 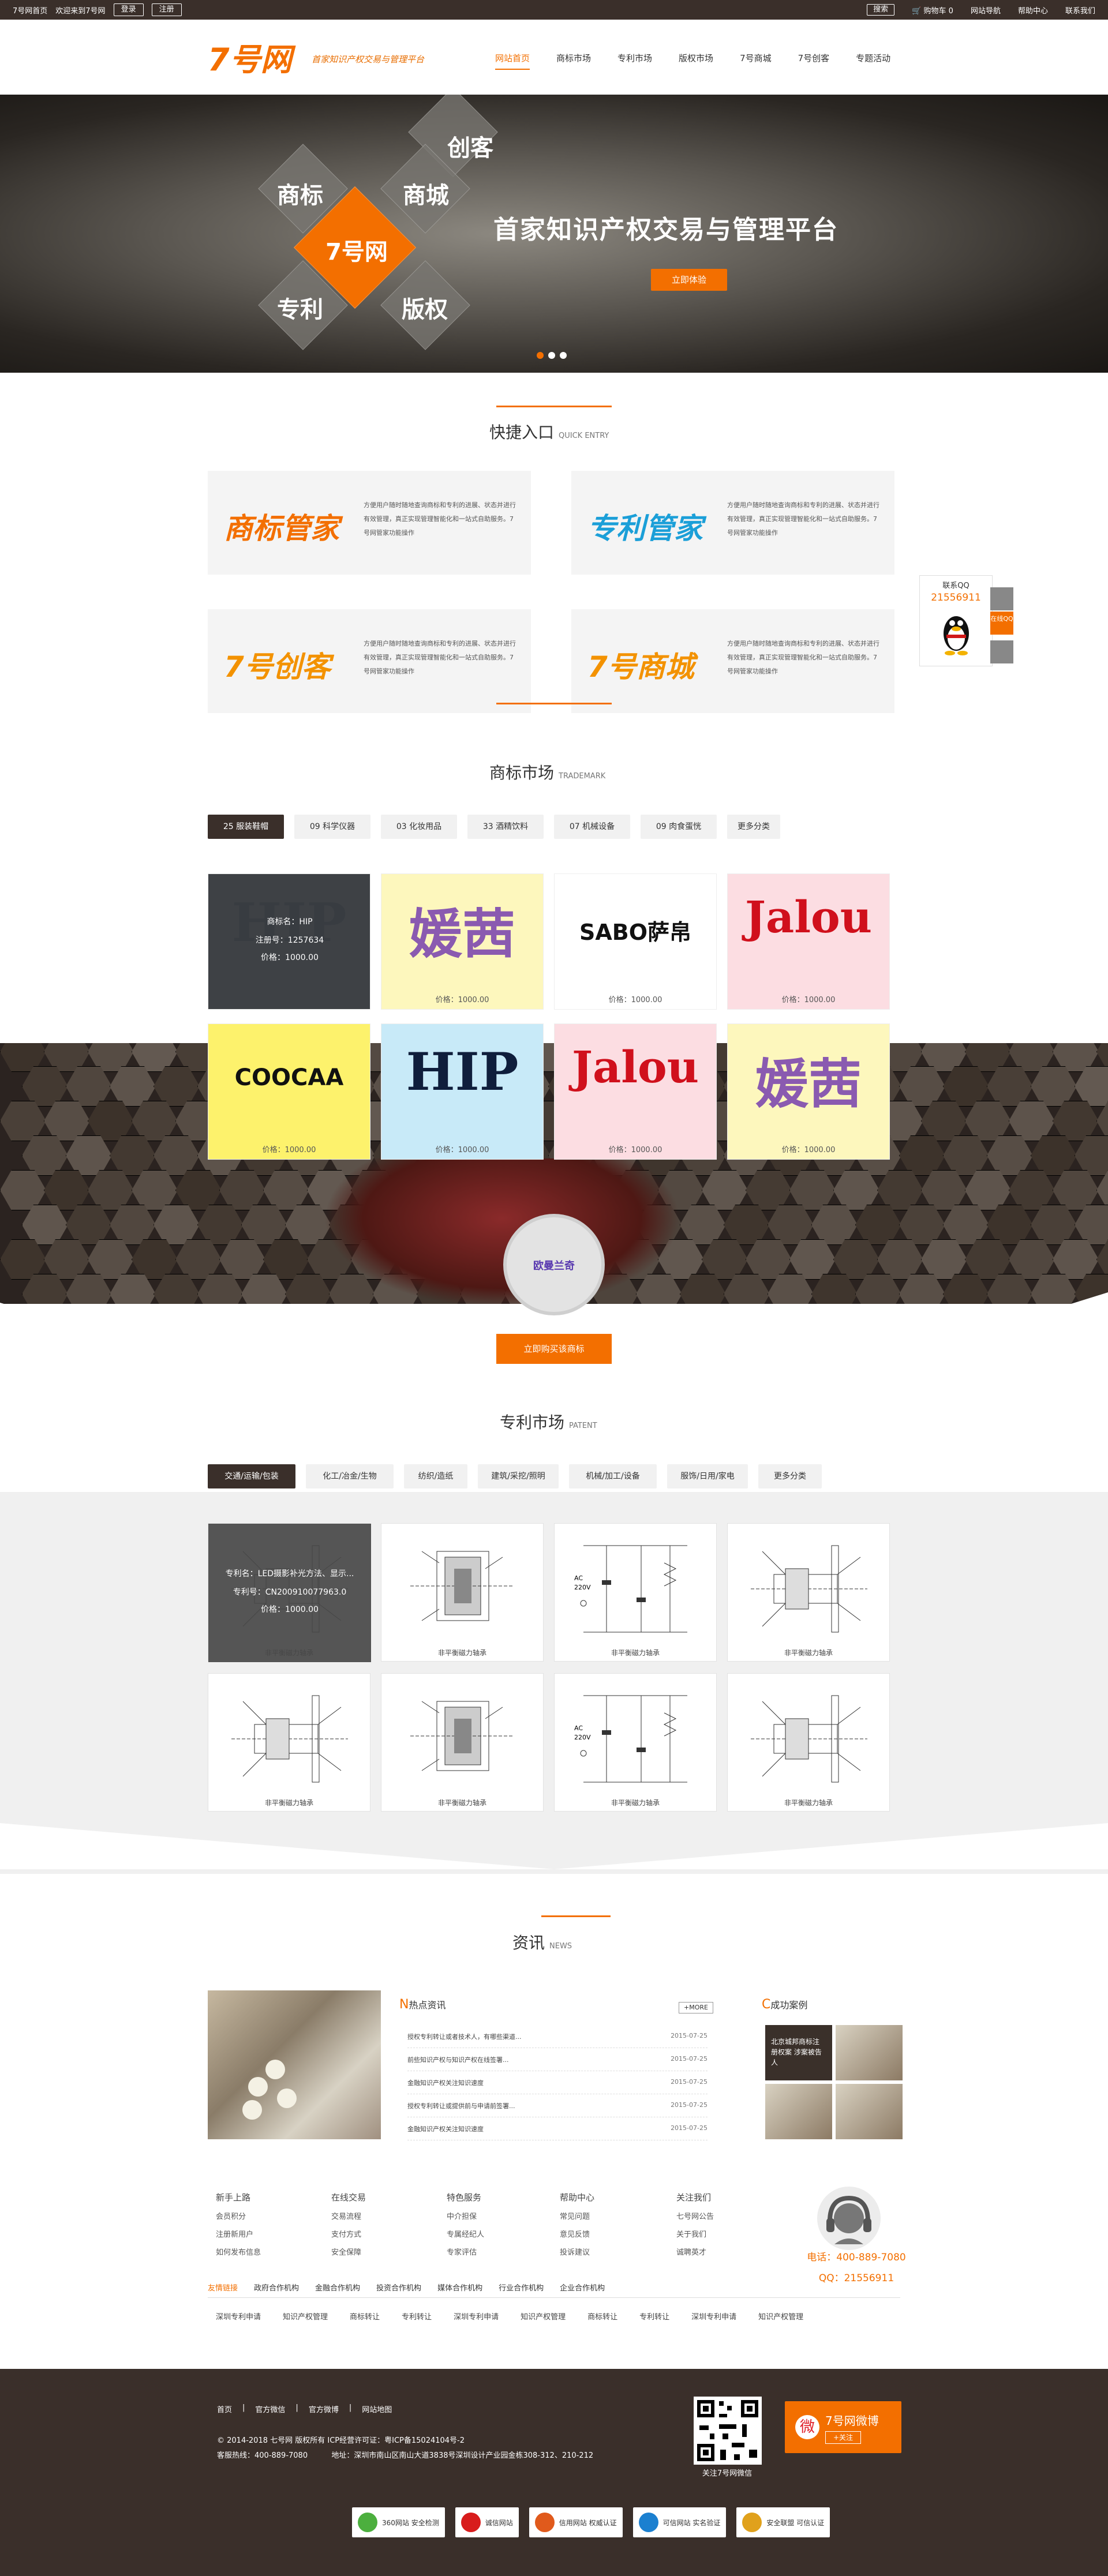 I want to click on footer-link: 注册新用户, so click(x=238, y=2233).